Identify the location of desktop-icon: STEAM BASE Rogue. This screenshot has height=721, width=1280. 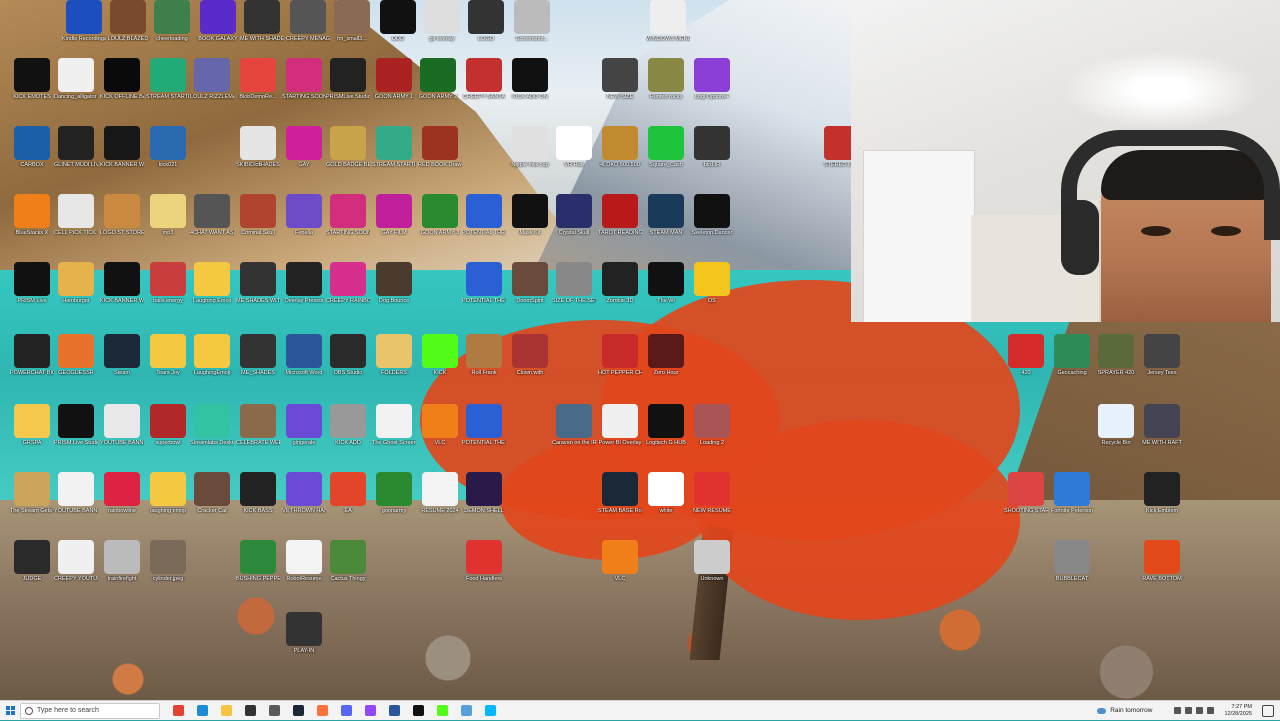
(620, 493).